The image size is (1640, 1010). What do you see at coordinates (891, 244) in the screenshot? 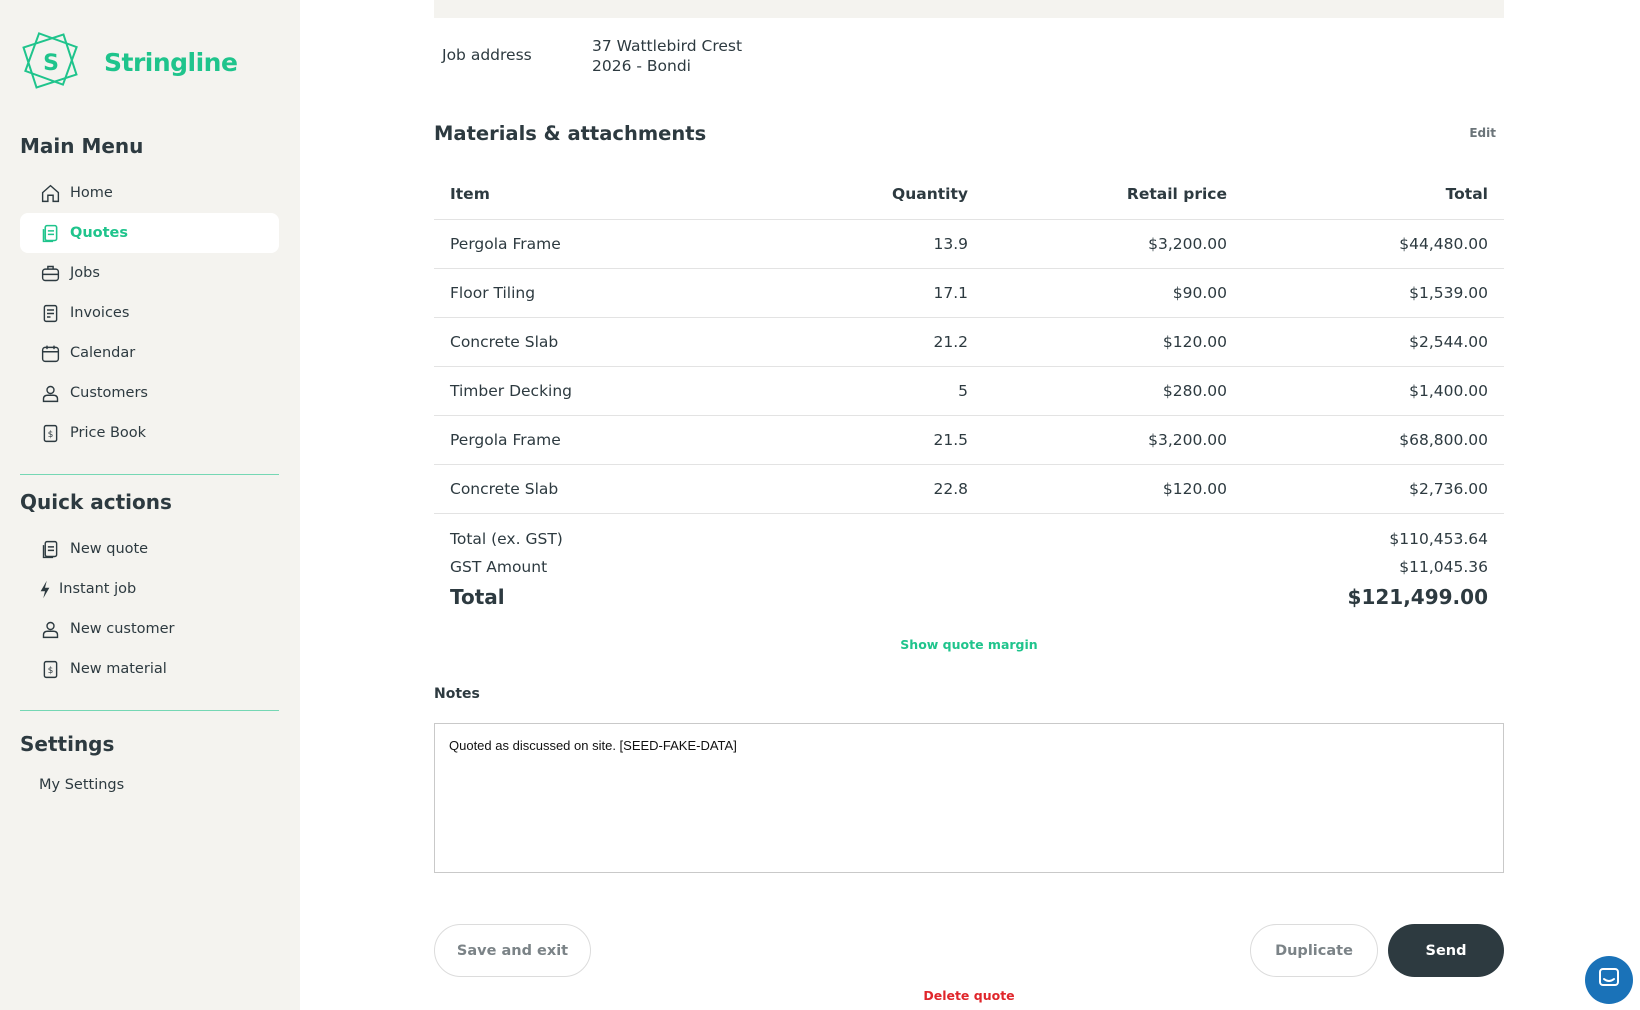
I see `item-quantity: 13.9` at bounding box center [891, 244].